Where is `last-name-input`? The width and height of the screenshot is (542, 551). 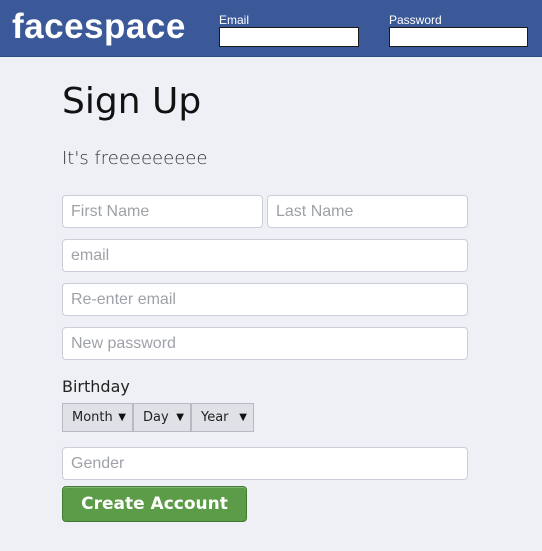
last-name-input is located at coordinates (367, 211).